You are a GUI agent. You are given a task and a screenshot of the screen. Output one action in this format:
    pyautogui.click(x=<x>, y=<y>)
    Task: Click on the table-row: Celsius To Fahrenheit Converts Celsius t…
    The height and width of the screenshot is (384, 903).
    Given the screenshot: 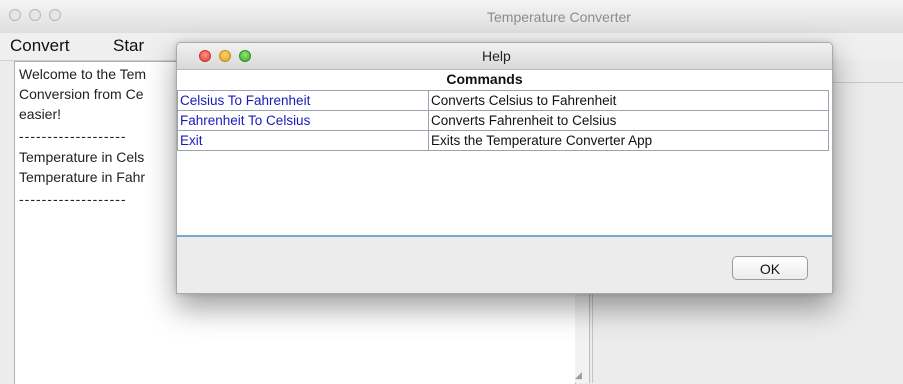 What is the action you would take?
    pyautogui.click(x=503, y=100)
    